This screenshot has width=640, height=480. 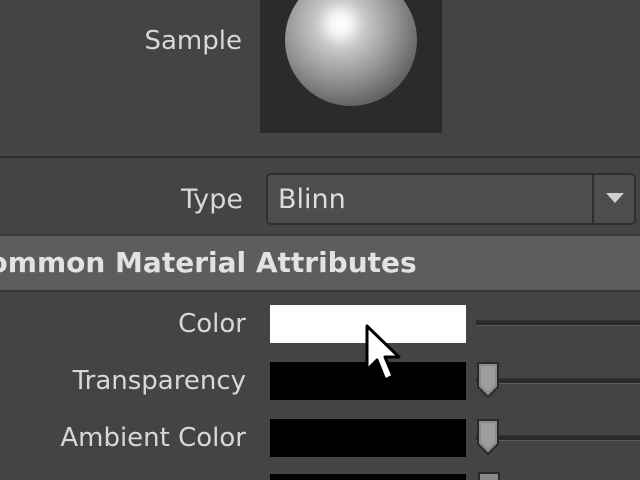 I want to click on next-slider-handle, so click(x=489, y=476).